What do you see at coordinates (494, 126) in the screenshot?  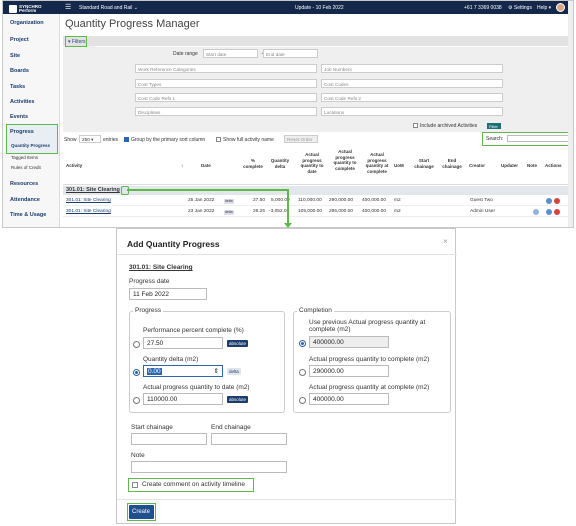 I see `filter-button: Filter` at bounding box center [494, 126].